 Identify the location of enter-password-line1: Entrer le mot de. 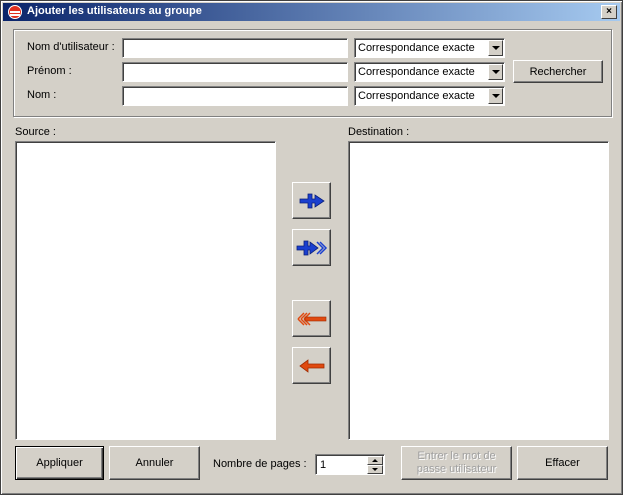
(456, 456).